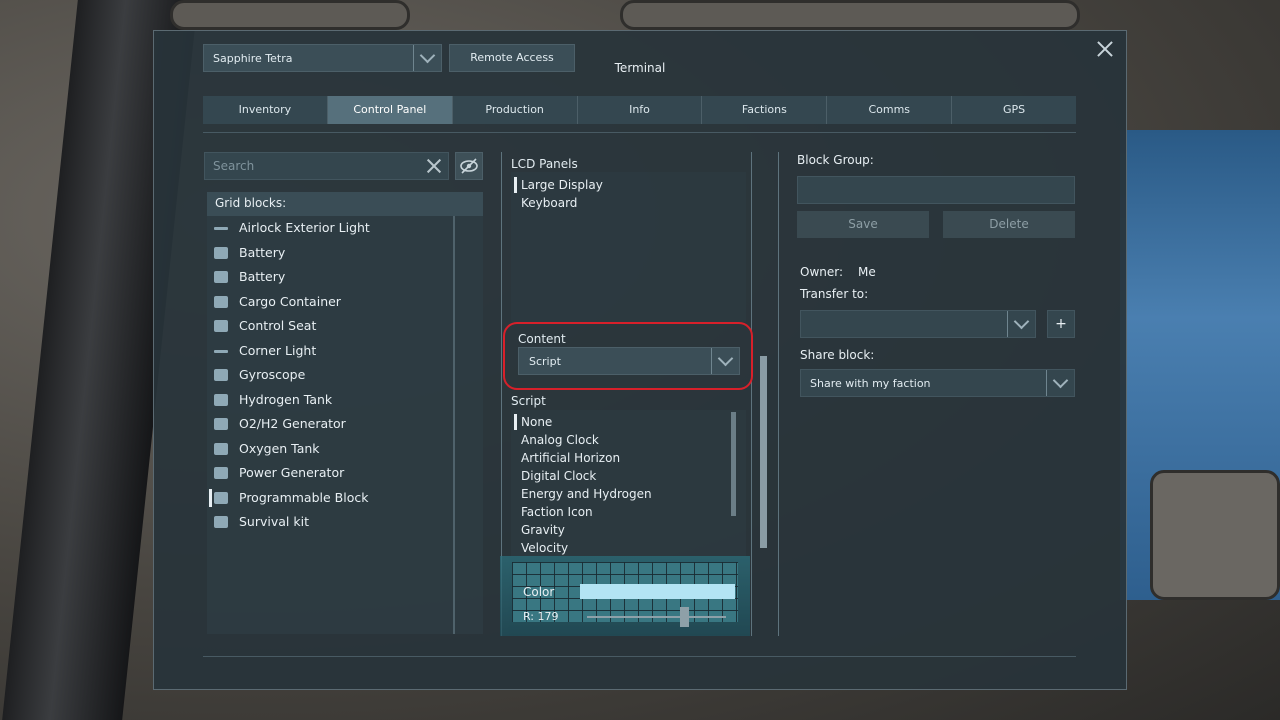 This screenshot has height=720, width=1280. What do you see at coordinates (345, 204) in the screenshot?
I see `grid-blocks-header: Grid blocks:` at bounding box center [345, 204].